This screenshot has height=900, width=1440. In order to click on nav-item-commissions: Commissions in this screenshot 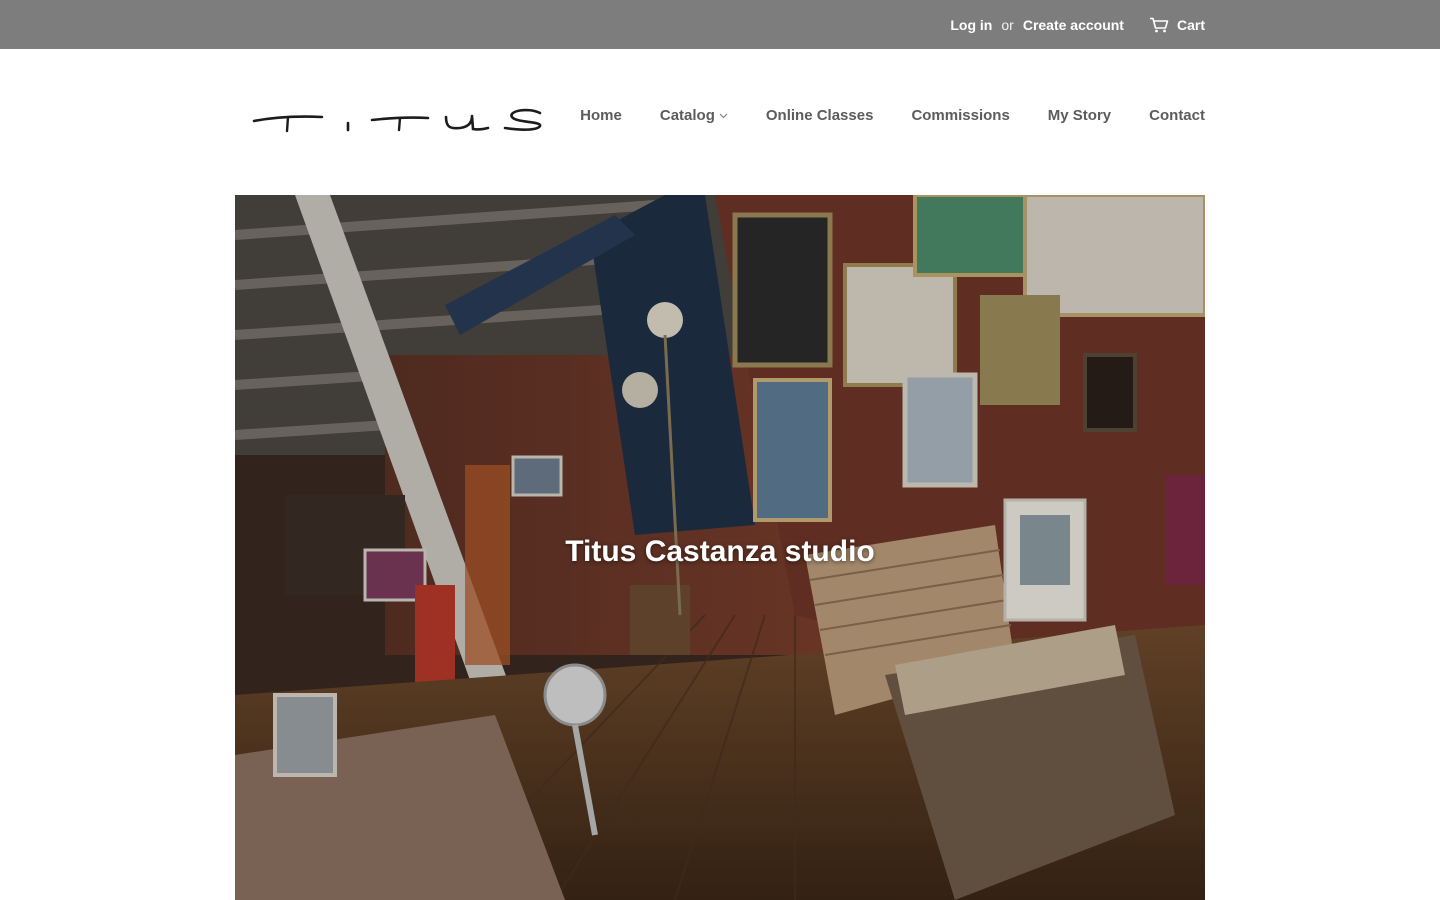, I will do `click(960, 115)`.